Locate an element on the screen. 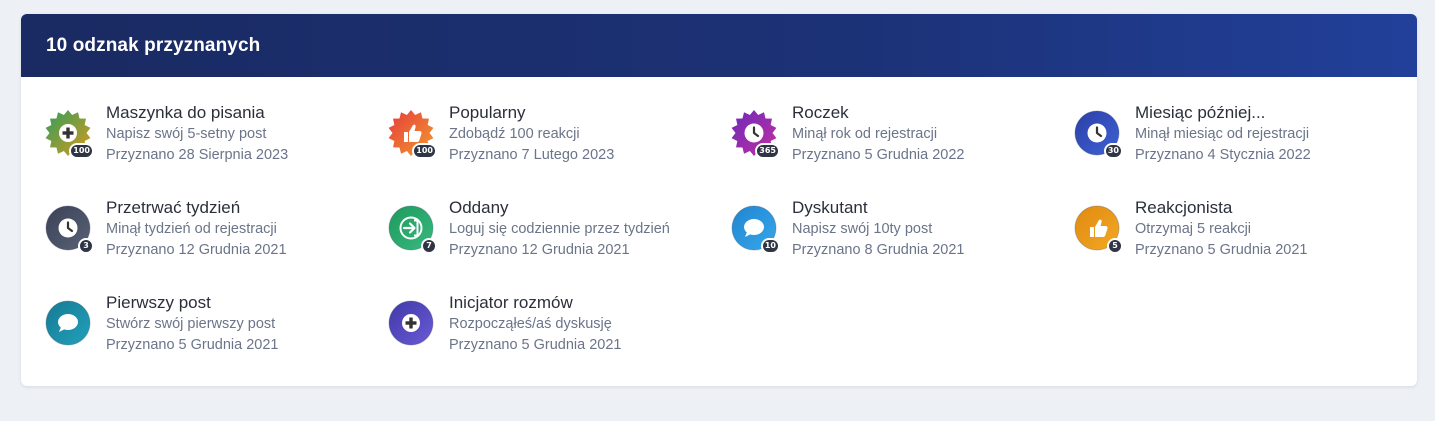 The width and height of the screenshot is (1435, 421). badge-date: Przyznano 5 Grudnia 2022 is located at coordinates (878, 155).